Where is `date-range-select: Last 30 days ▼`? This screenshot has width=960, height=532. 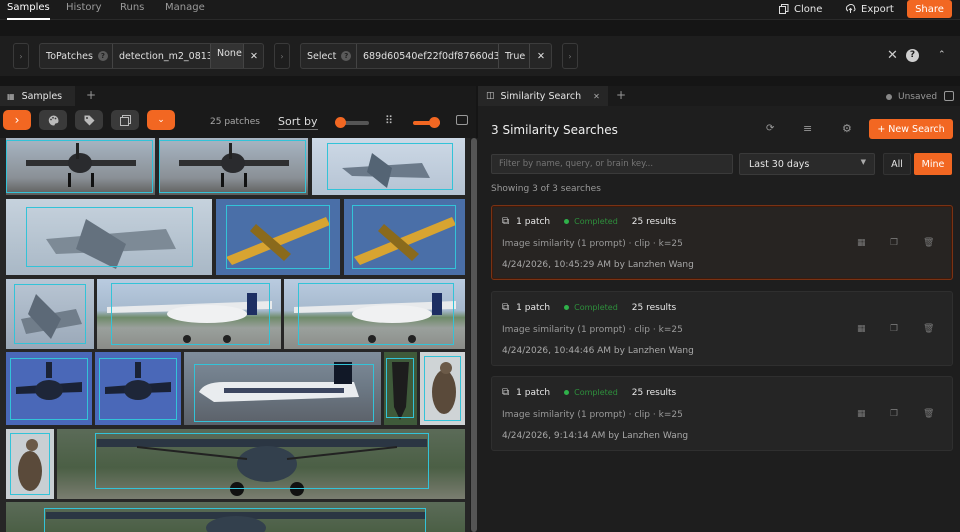 date-range-select: Last 30 days ▼ is located at coordinates (807, 164).